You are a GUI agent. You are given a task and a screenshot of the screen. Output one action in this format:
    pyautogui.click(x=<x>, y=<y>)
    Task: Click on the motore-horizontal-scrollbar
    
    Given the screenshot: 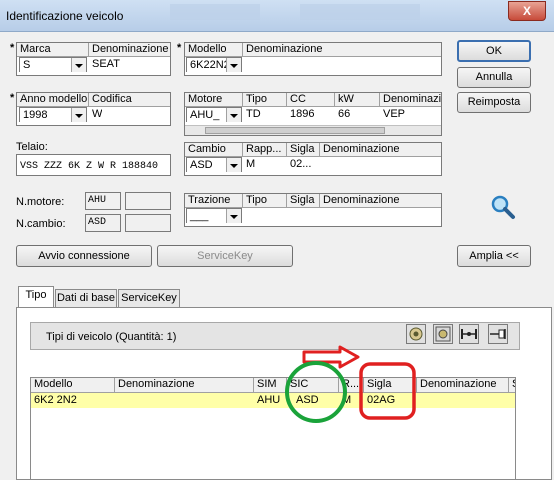 What is the action you would take?
    pyautogui.click(x=313, y=130)
    